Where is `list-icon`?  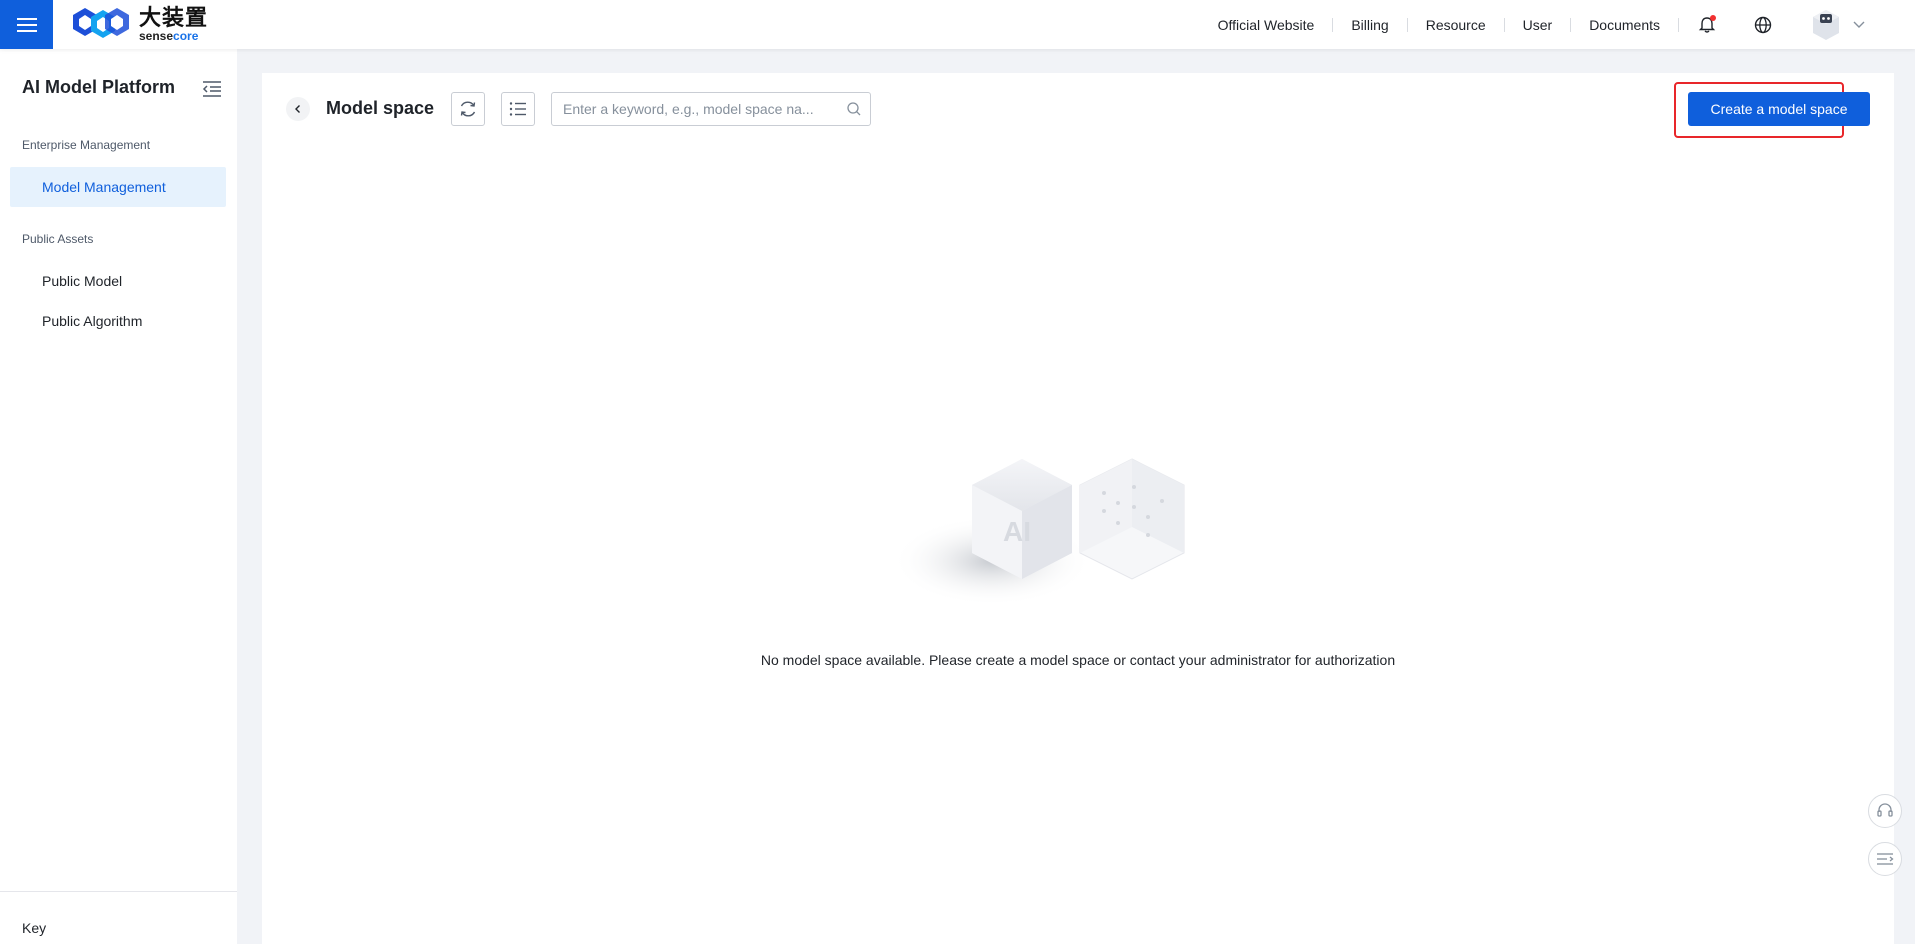
list-icon is located at coordinates (517, 109).